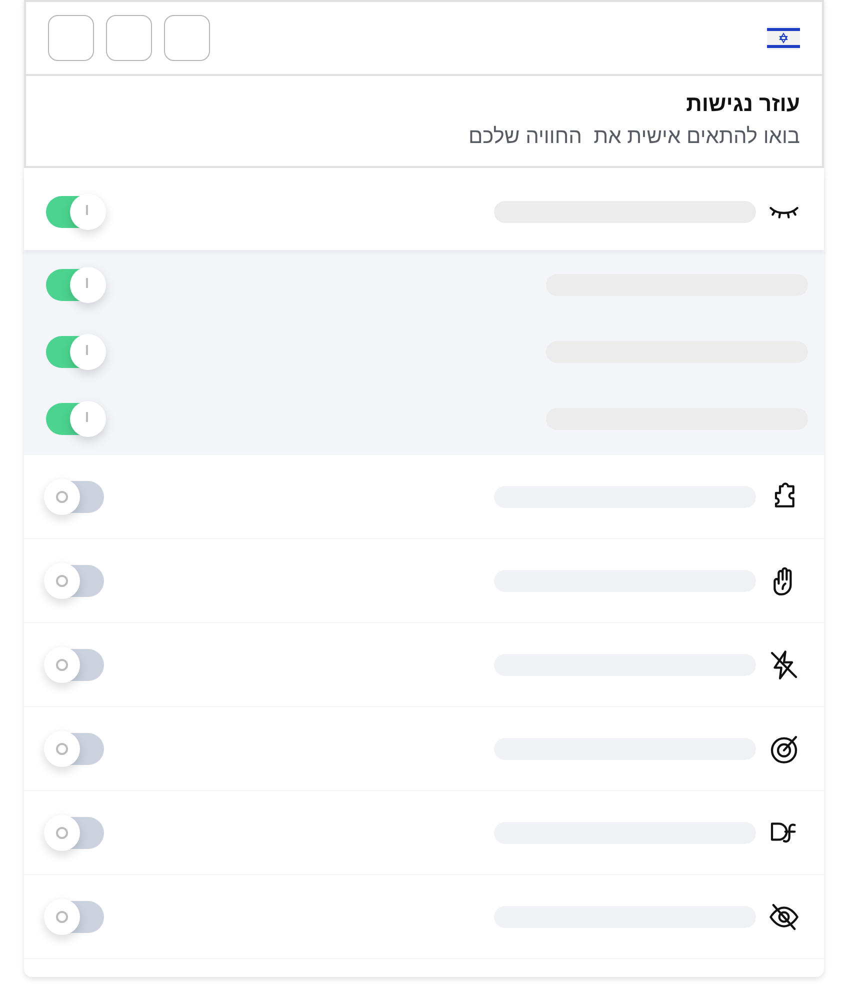 This screenshot has width=848, height=990. What do you see at coordinates (634, 137) in the screenshot?
I see `panel-subtitle: בואו להתאים אישית את החוויה שלכם` at bounding box center [634, 137].